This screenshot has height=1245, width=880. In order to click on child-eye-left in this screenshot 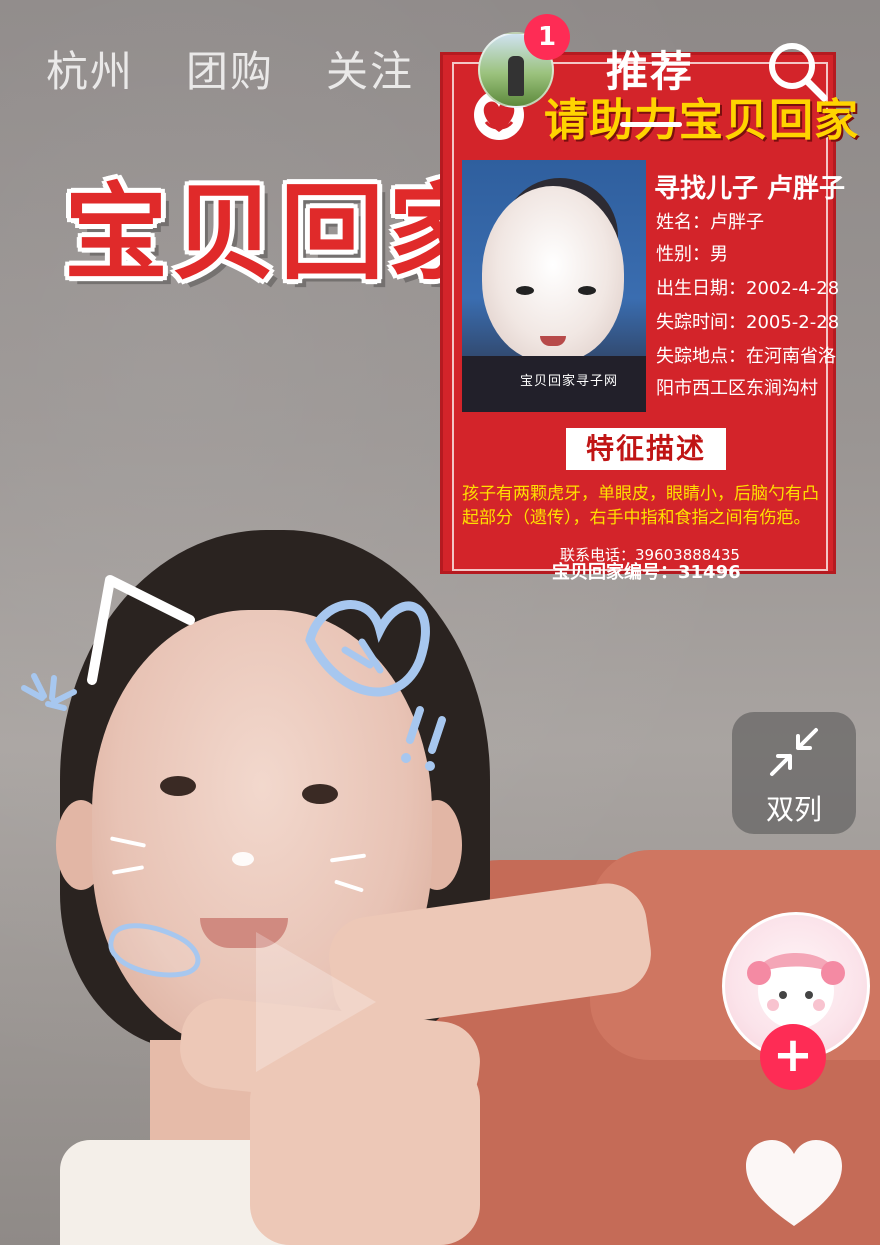, I will do `click(525, 290)`.